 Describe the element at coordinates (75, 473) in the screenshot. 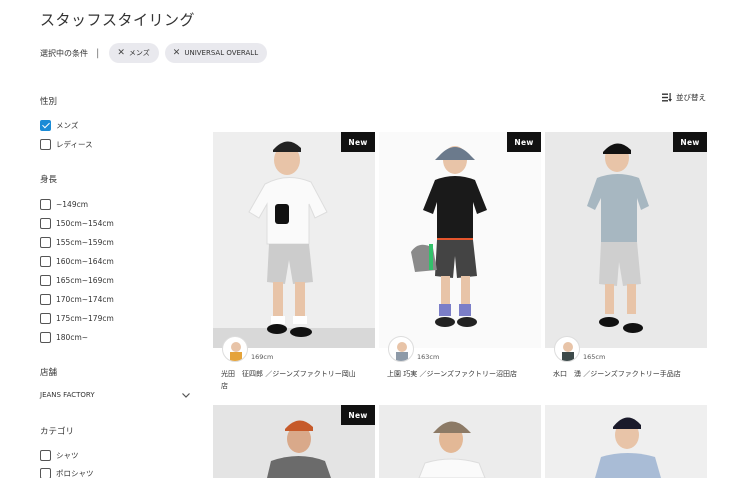

I see `option-label: ポロシャツ` at that location.